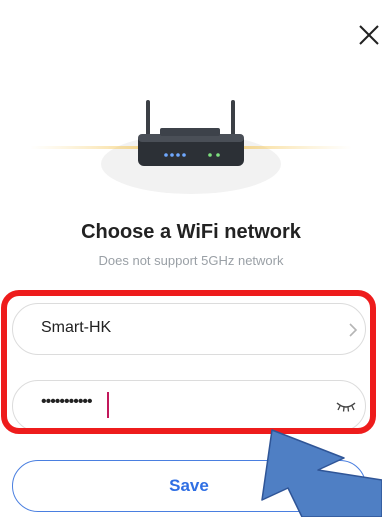 This screenshot has height=517, width=382. What do you see at coordinates (189, 406) in the screenshot?
I see `password-field: •••••••••••` at bounding box center [189, 406].